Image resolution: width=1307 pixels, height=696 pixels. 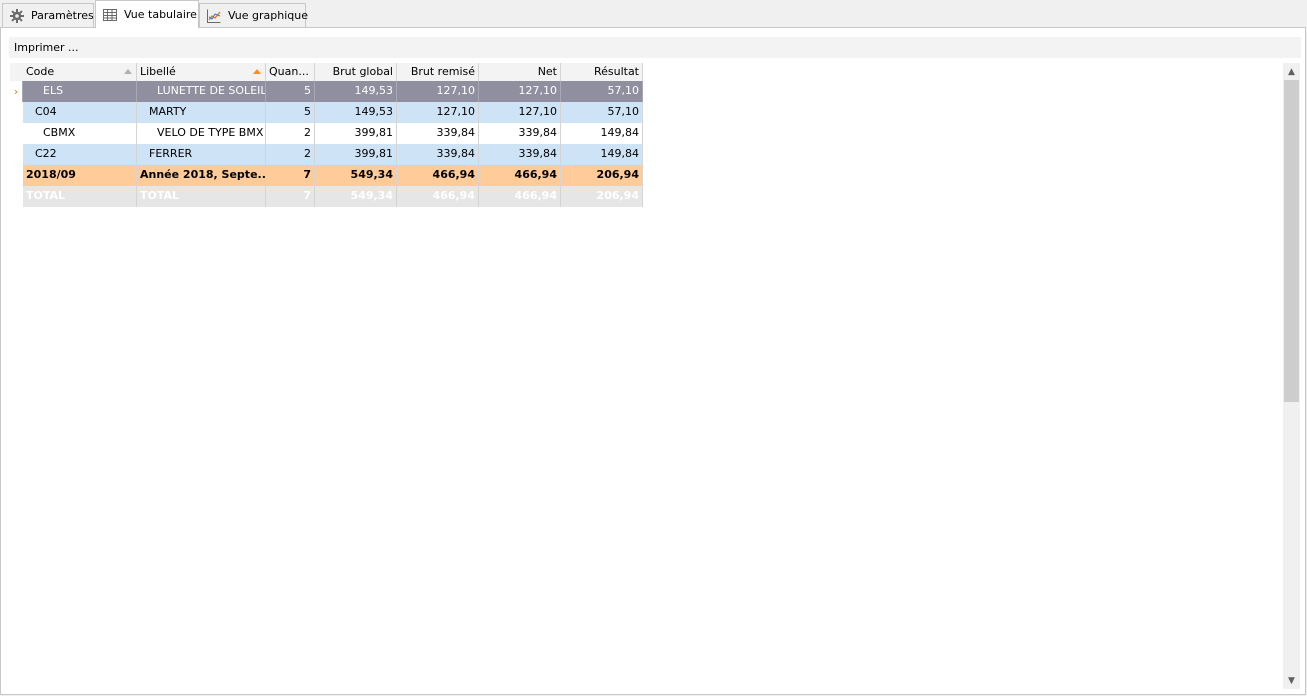 I want to click on column-header-resultat: Résultat, so click(x=602, y=72).